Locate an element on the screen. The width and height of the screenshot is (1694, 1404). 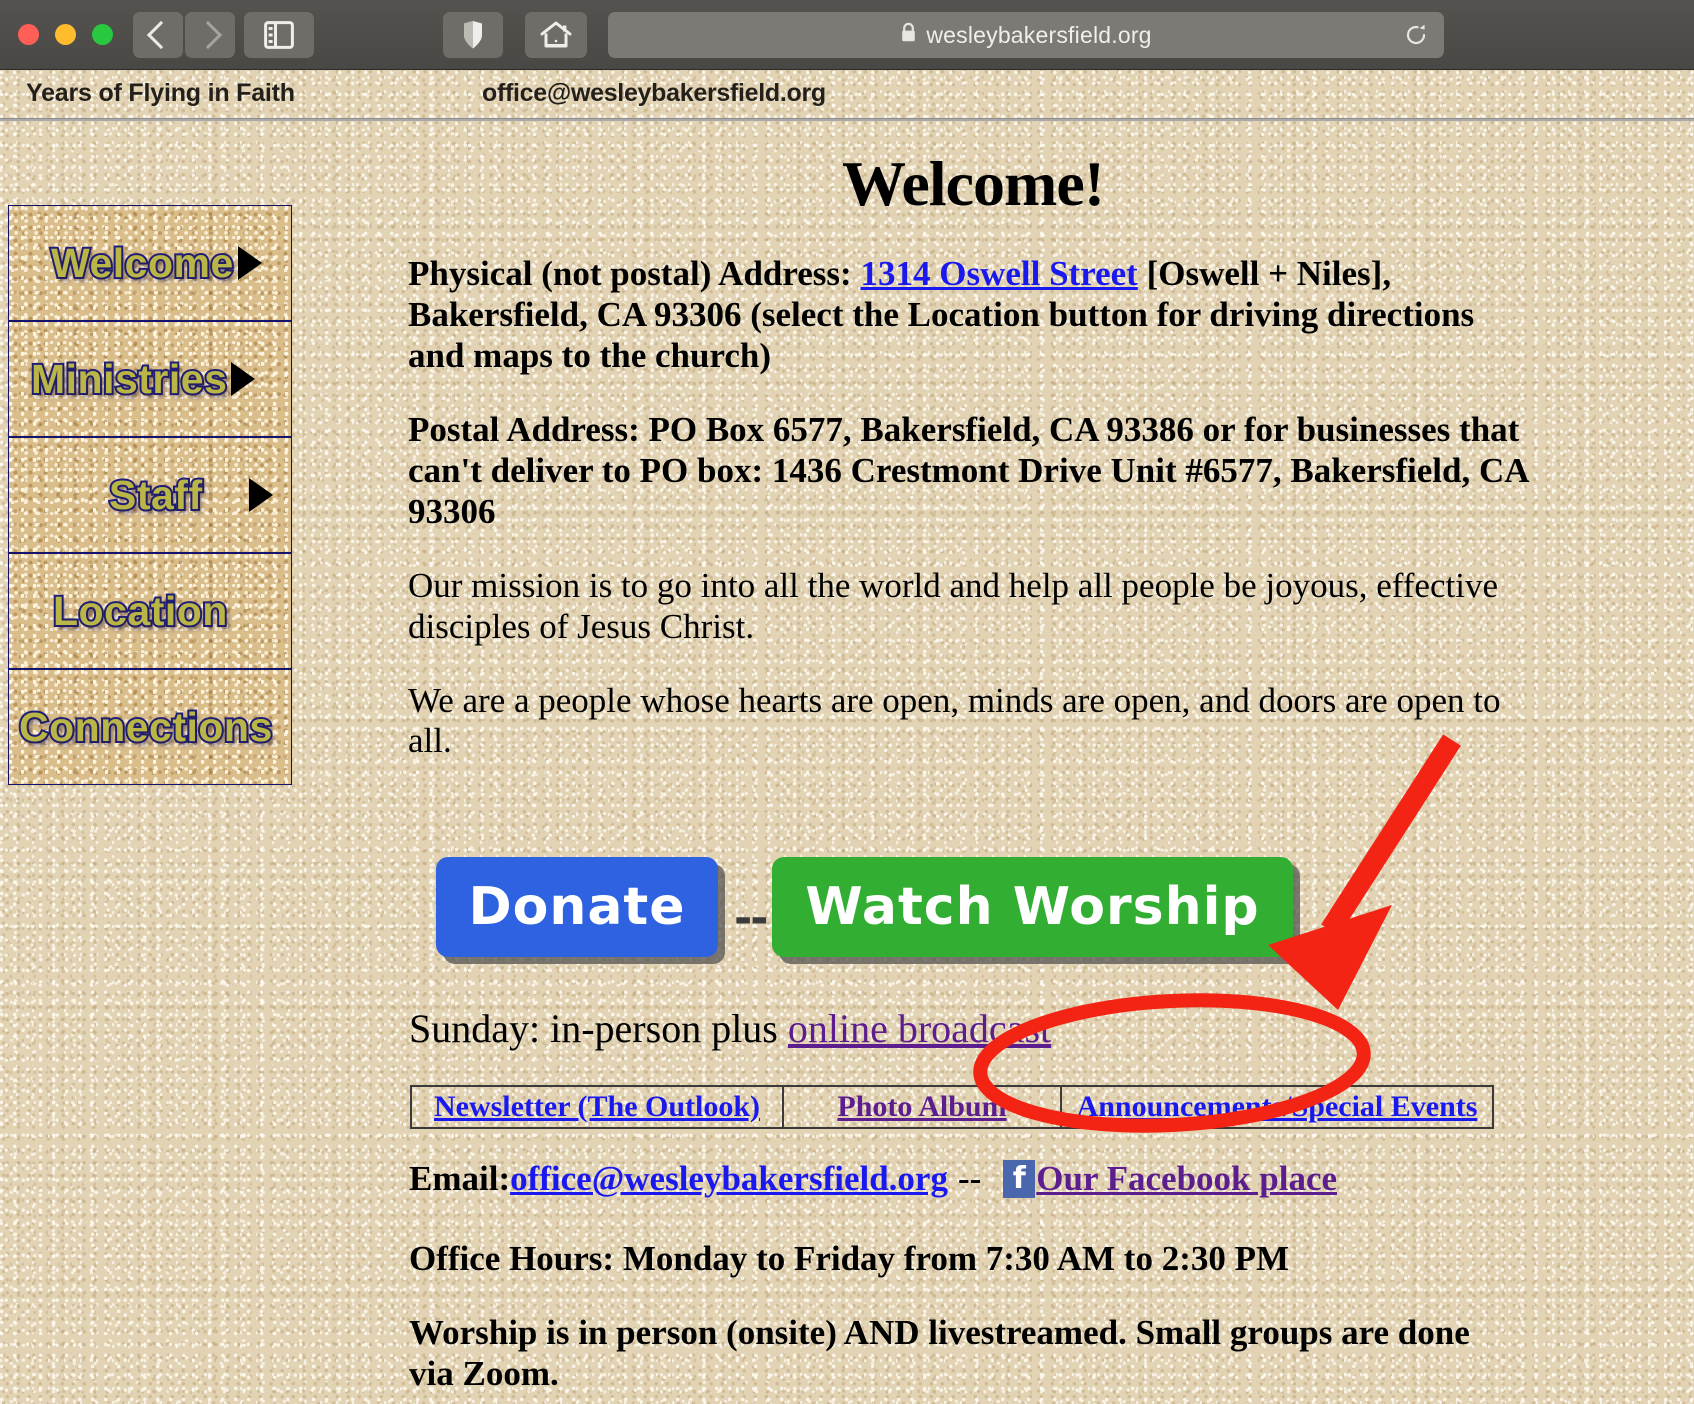
sidebar-item-label: Connections is located at coordinates (145, 727).